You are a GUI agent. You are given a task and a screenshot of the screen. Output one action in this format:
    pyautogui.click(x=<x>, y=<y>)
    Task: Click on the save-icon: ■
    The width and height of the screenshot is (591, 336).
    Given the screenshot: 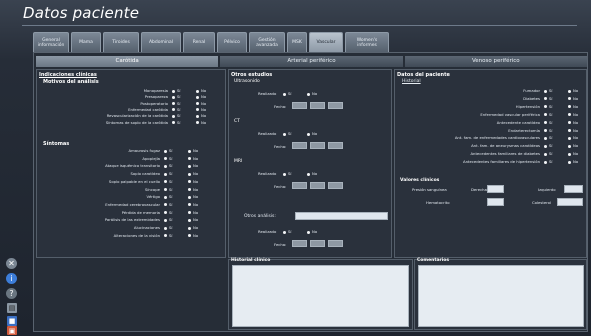 What is the action you would take?
    pyautogui.click(x=12, y=321)
    